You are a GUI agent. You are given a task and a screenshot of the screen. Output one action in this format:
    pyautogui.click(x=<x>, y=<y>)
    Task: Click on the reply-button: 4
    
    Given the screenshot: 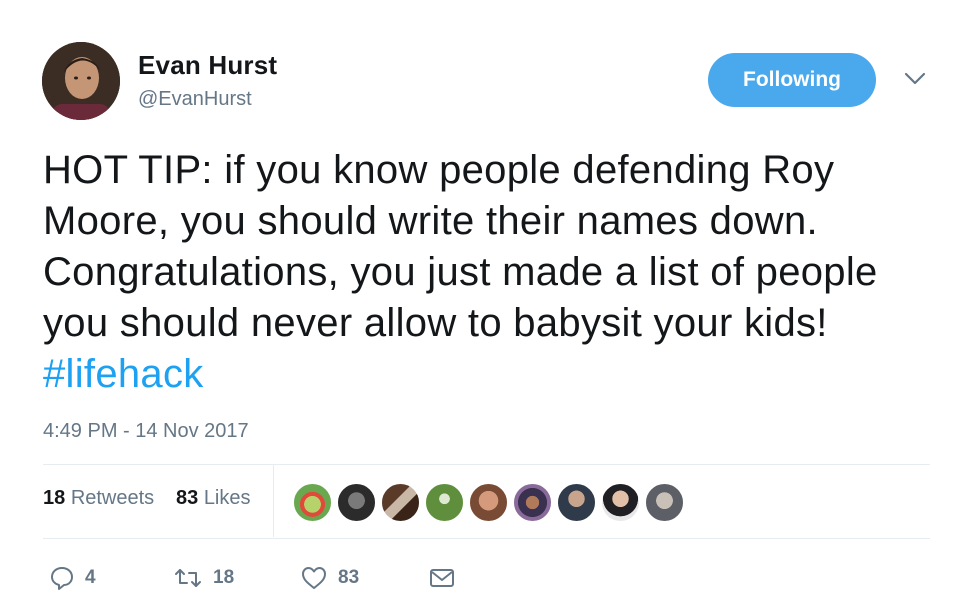 What is the action you would take?
    pyautogui.click(x=72, y=578)
    